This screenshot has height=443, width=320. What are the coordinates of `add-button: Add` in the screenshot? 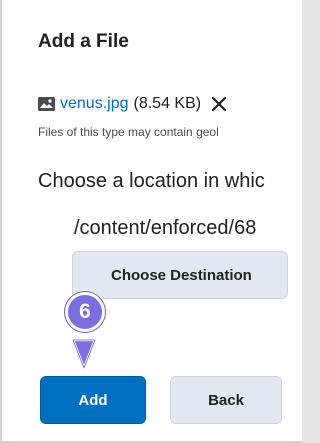 It's located at (93, 400).